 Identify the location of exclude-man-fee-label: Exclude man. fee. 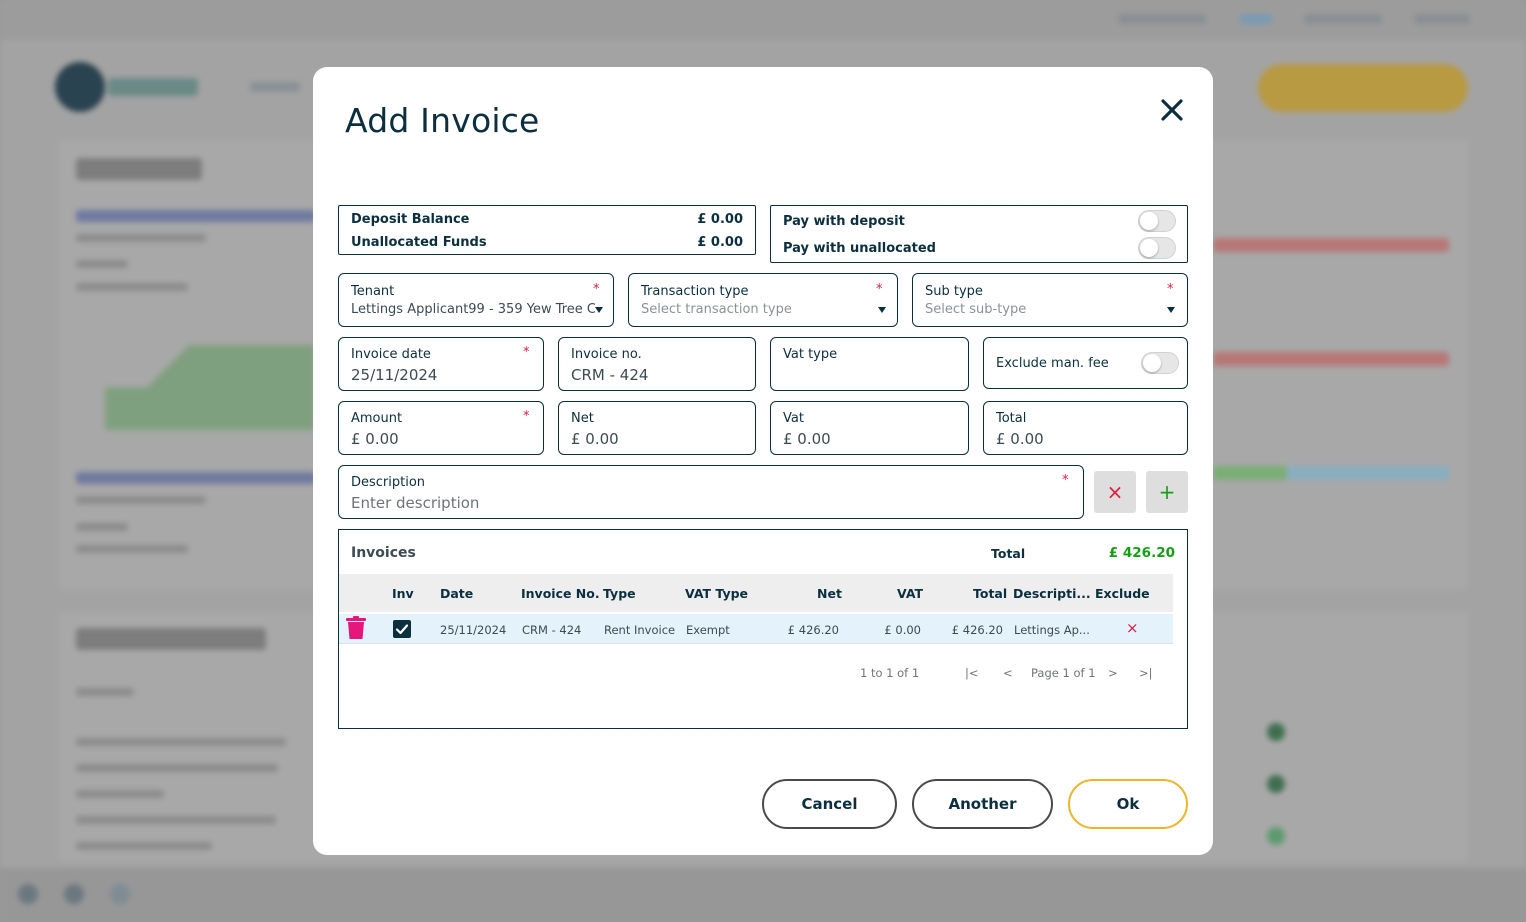
(1052, 363).